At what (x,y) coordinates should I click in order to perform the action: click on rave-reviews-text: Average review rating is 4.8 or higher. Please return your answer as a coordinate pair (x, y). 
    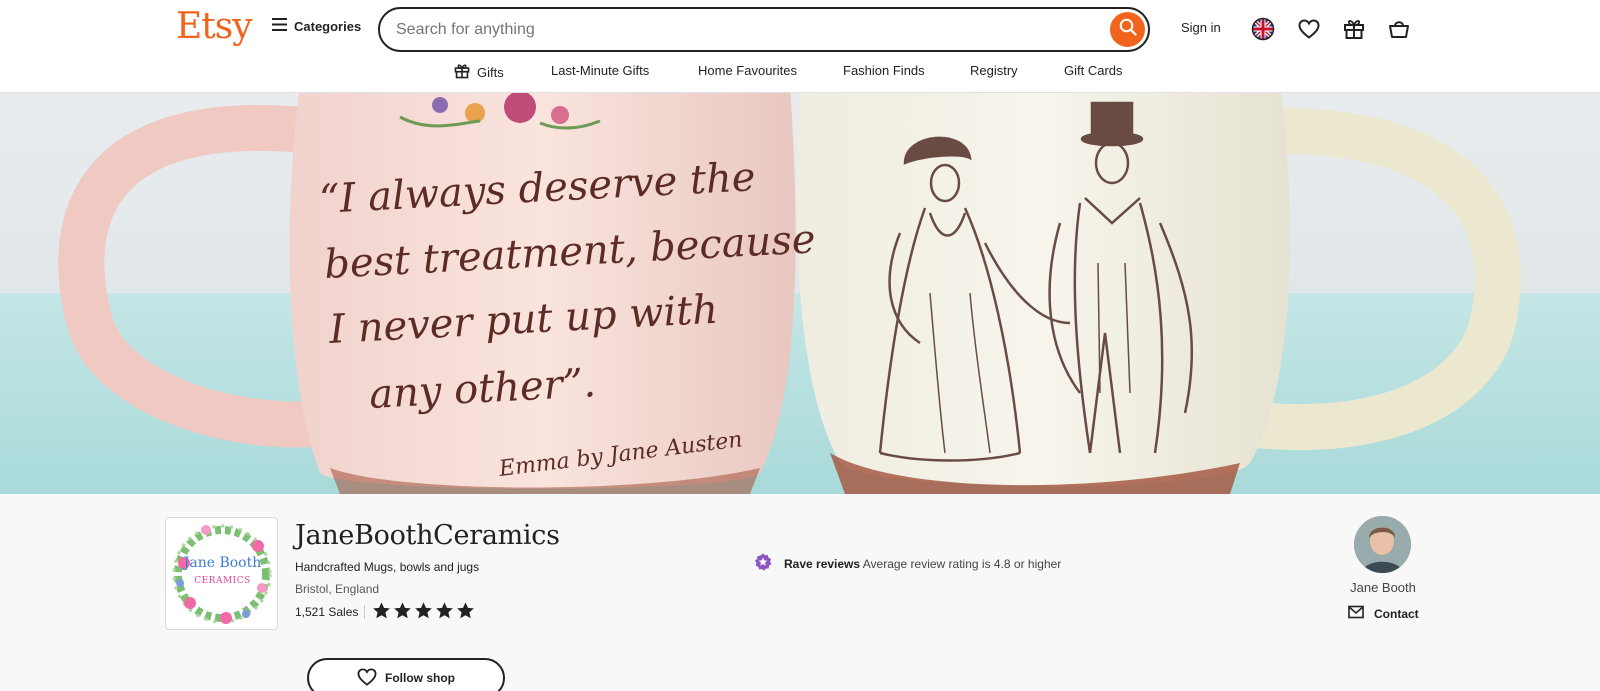
    Looking at the image, I should click on (962, 563).